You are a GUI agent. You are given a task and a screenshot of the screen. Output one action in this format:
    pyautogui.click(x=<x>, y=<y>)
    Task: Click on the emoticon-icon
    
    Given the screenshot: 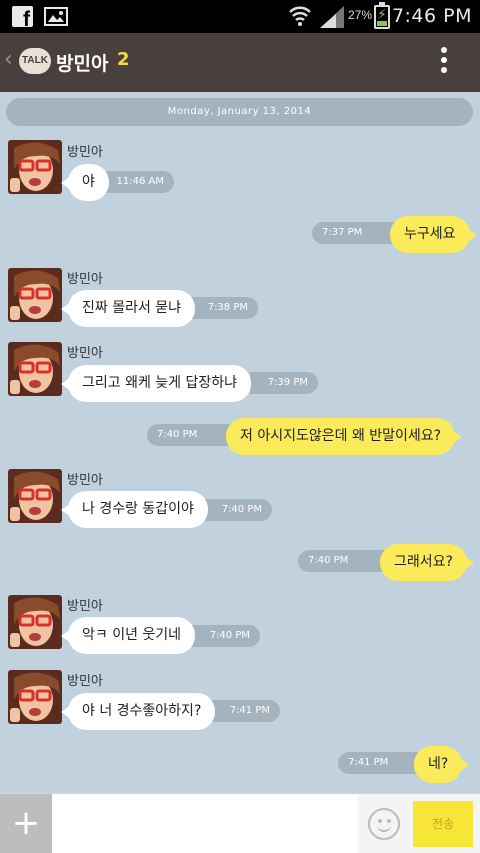 What is the action you would take?
    pyautogui.click(x=384, y=824)
    